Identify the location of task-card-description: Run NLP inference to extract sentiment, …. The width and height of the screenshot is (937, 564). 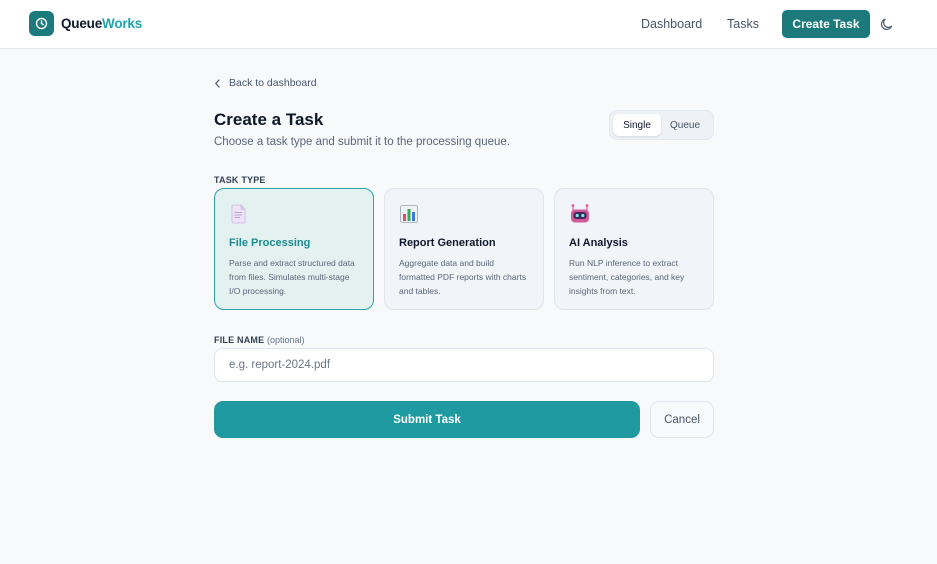
(627, 277).